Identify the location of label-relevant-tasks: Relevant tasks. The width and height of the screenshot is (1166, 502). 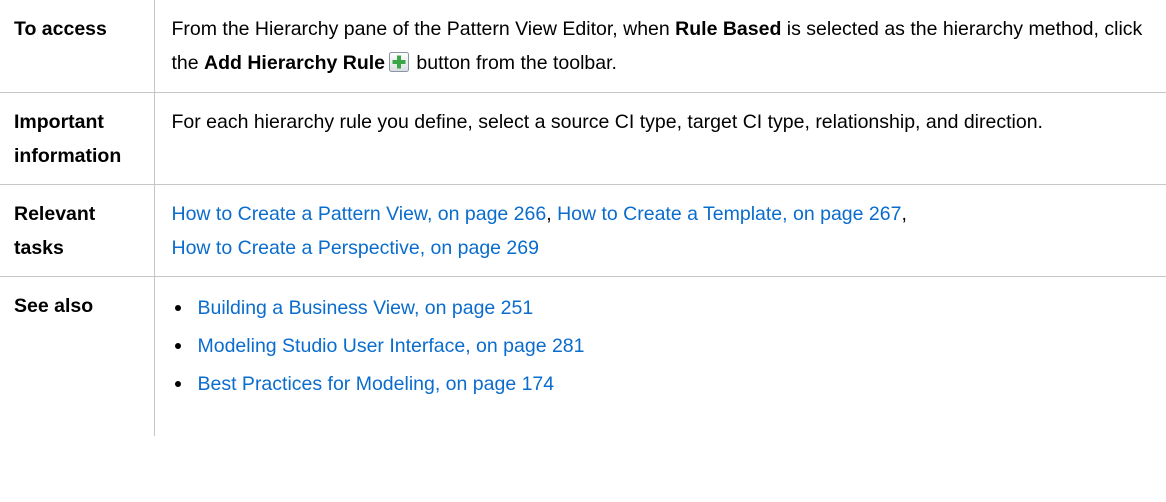
(77, 230).